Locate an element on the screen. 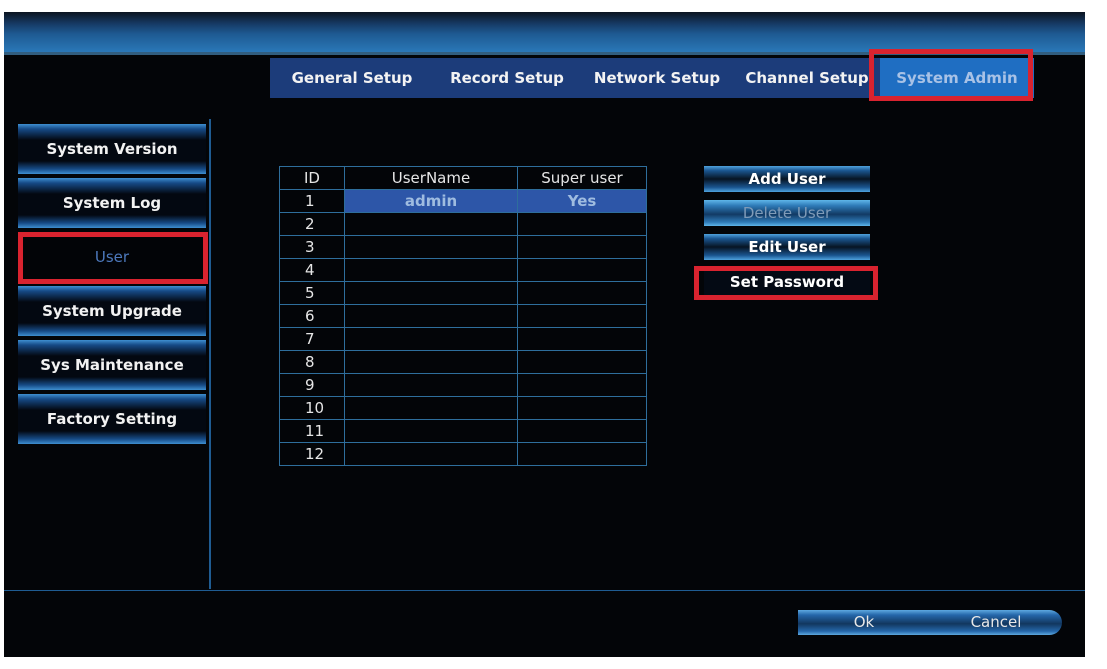 The image size is (1107, 669). row-id: 1 is located at coordinates (312, 201).